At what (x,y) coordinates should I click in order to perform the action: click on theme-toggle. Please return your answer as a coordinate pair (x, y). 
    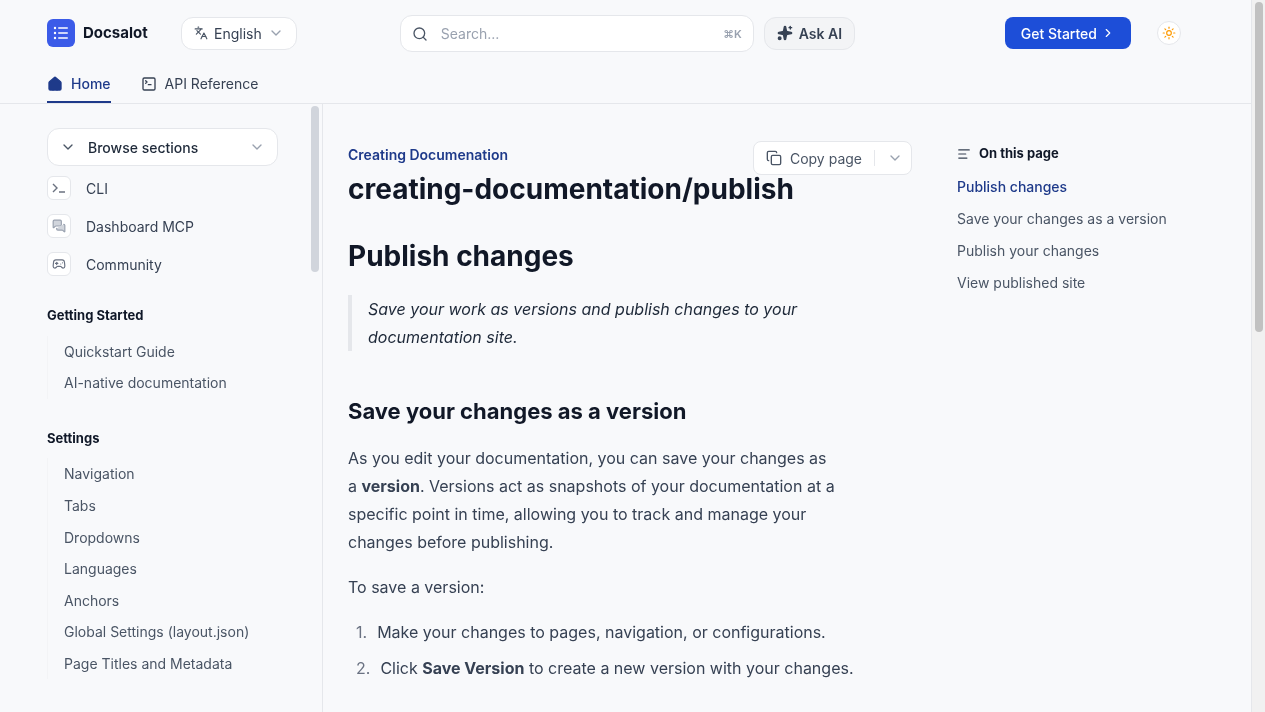
    Looking at the image, I should click on (1169, 33).